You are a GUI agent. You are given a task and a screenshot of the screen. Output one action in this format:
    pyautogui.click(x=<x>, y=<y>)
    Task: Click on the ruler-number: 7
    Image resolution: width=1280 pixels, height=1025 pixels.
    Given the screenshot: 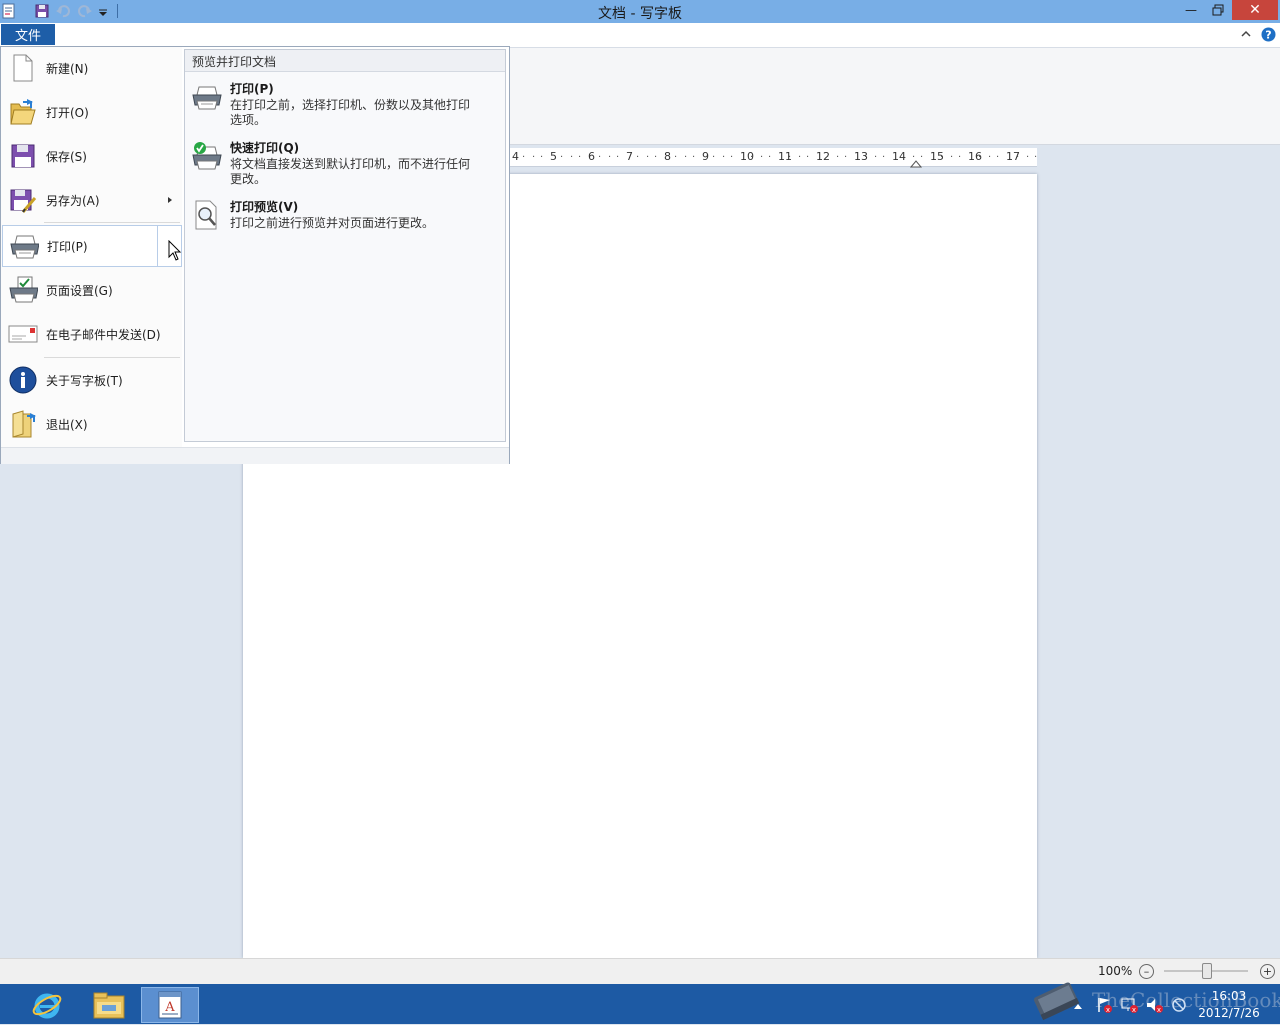 What is the action you would take?
    pyautogui.click(x=629, y=156)
    